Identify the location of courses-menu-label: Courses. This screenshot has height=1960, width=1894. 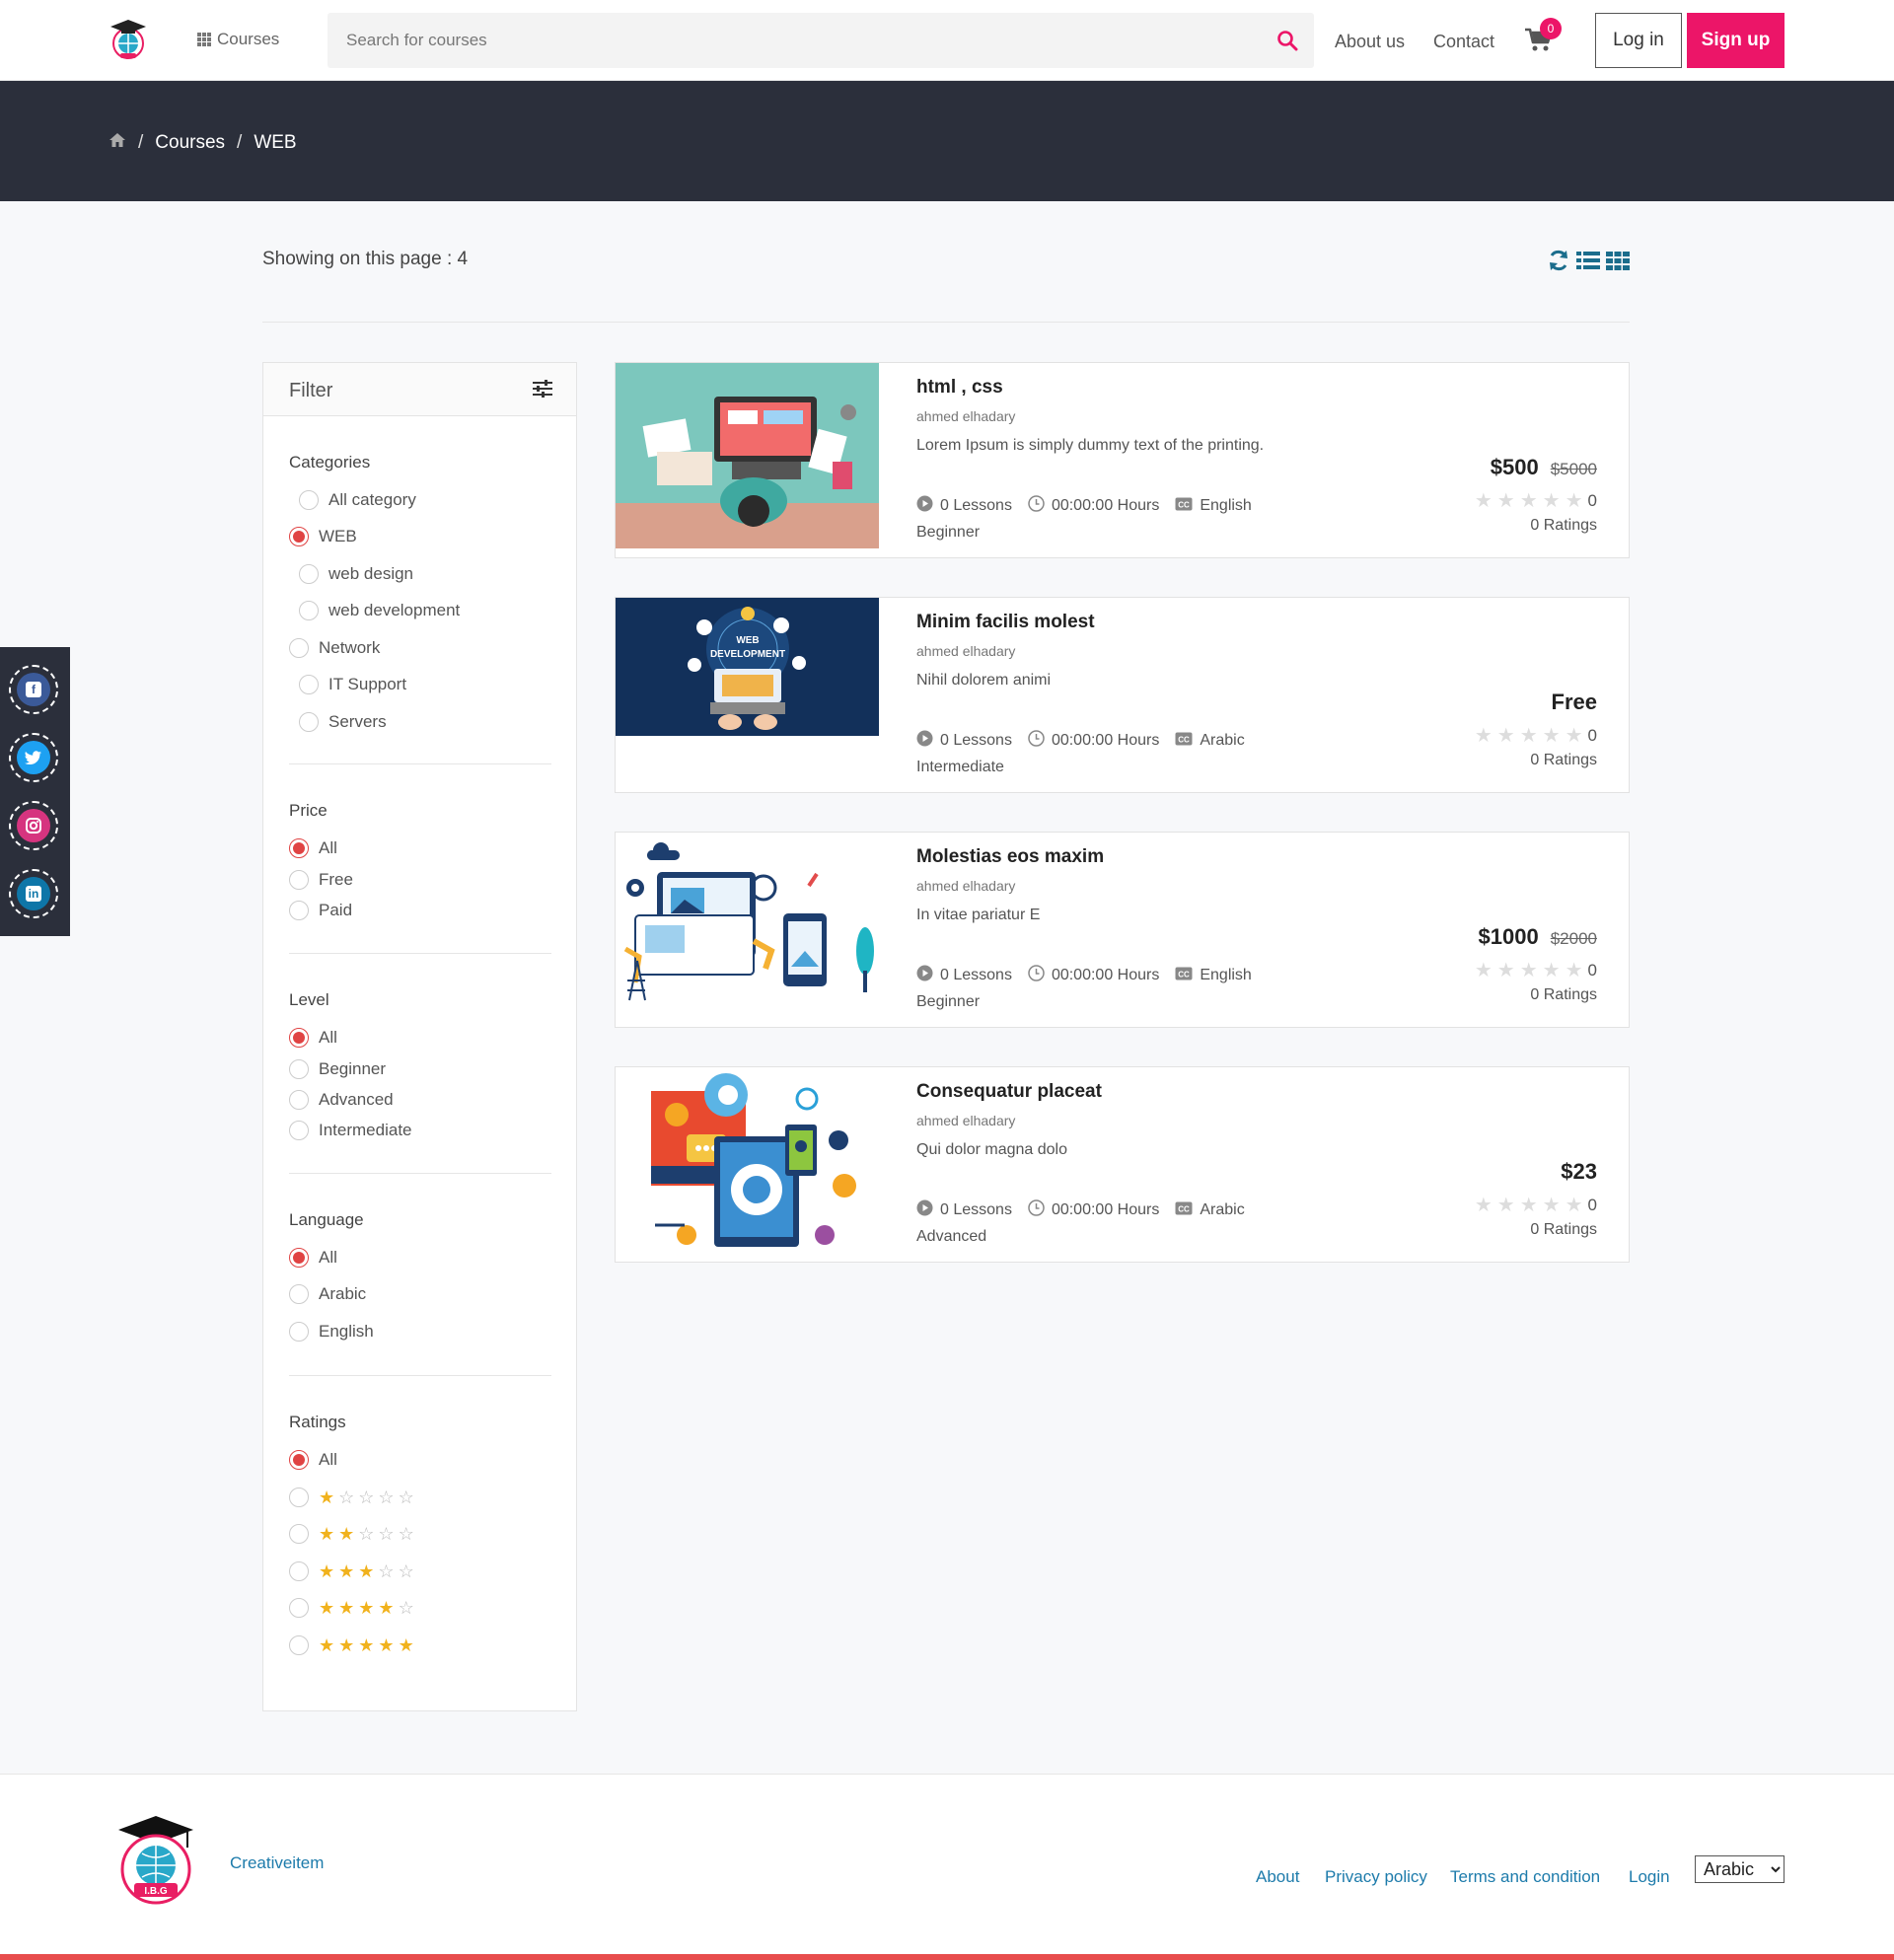
(248, 39).